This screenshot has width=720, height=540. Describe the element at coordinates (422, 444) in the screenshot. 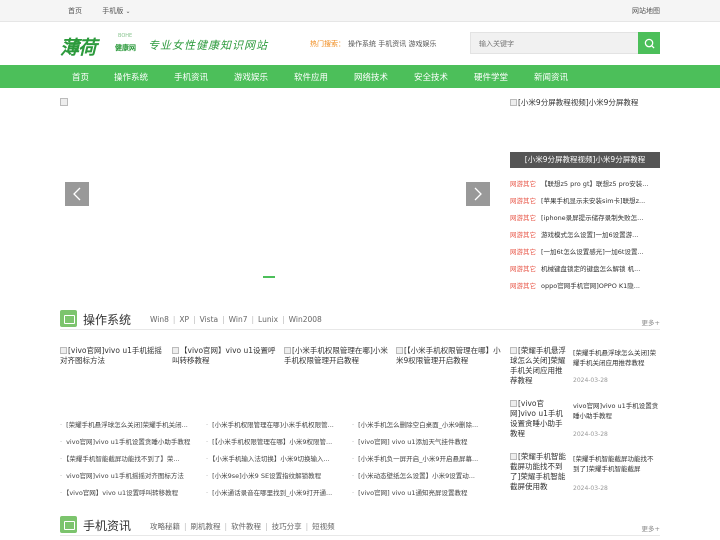

I see `list-item: [vivo官网] vivo u1添加天气挂件教程` at that location.